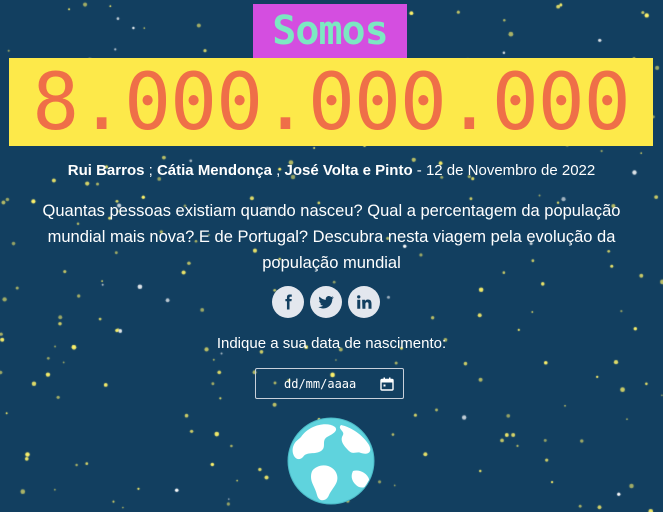  Describe the element at coordinates (331, 461) in the screenshot. I see `globe-icon` at that location.